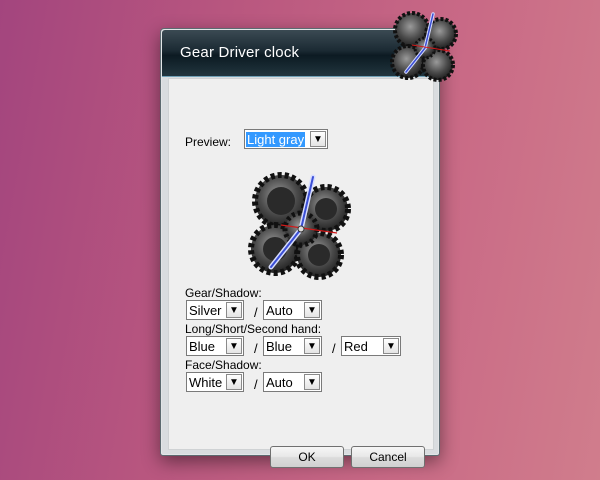  I want to click on gear-color-select: Silver ▼, so click(215, 310).